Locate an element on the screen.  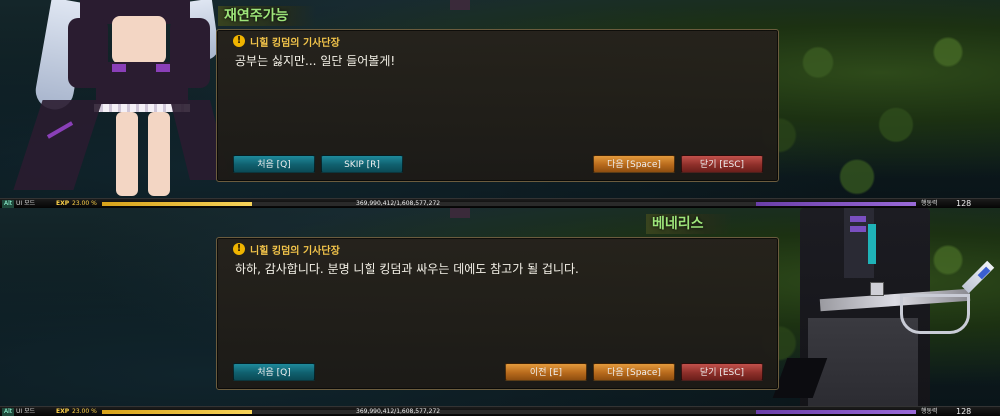
character-portrait-left is located at coordinates (121, 100).